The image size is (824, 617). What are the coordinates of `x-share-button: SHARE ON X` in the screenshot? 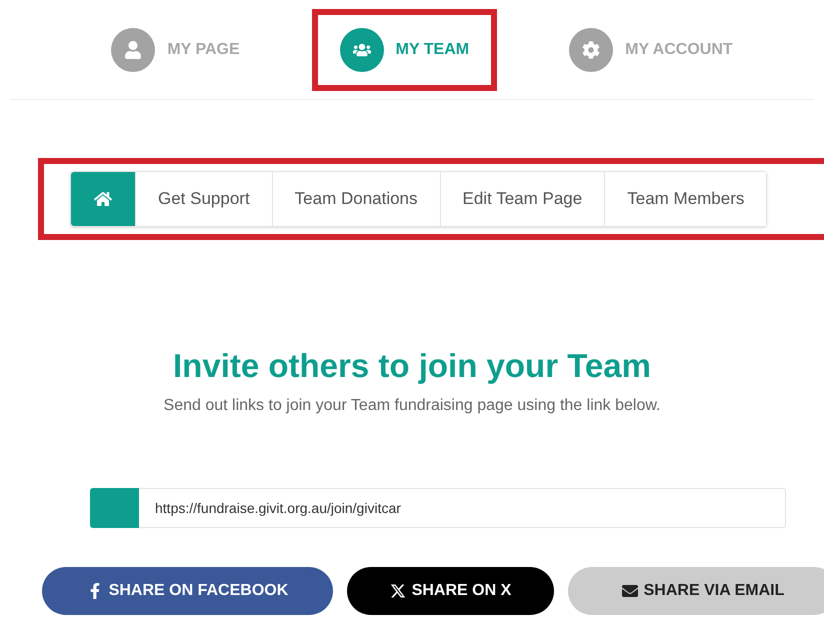 It's located at (450, 591).